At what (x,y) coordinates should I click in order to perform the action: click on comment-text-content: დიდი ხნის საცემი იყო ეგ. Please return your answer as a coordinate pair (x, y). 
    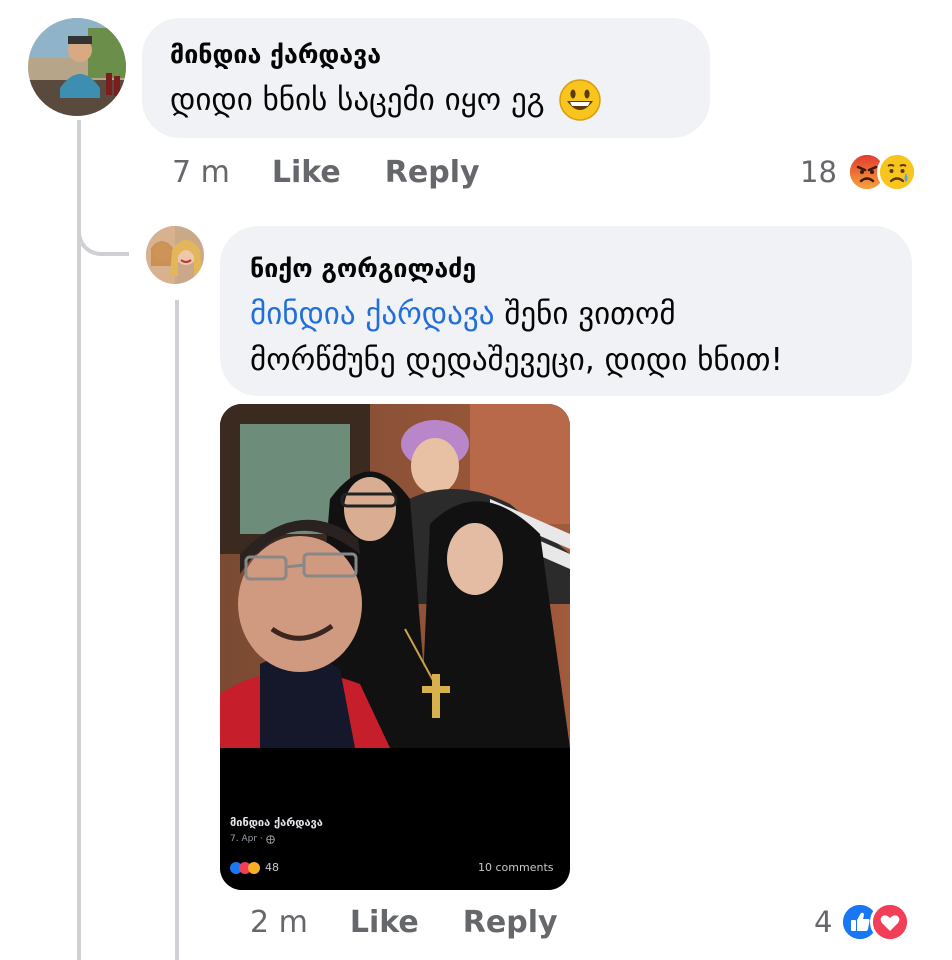
    Looking at the image, I should click on (357, 100).